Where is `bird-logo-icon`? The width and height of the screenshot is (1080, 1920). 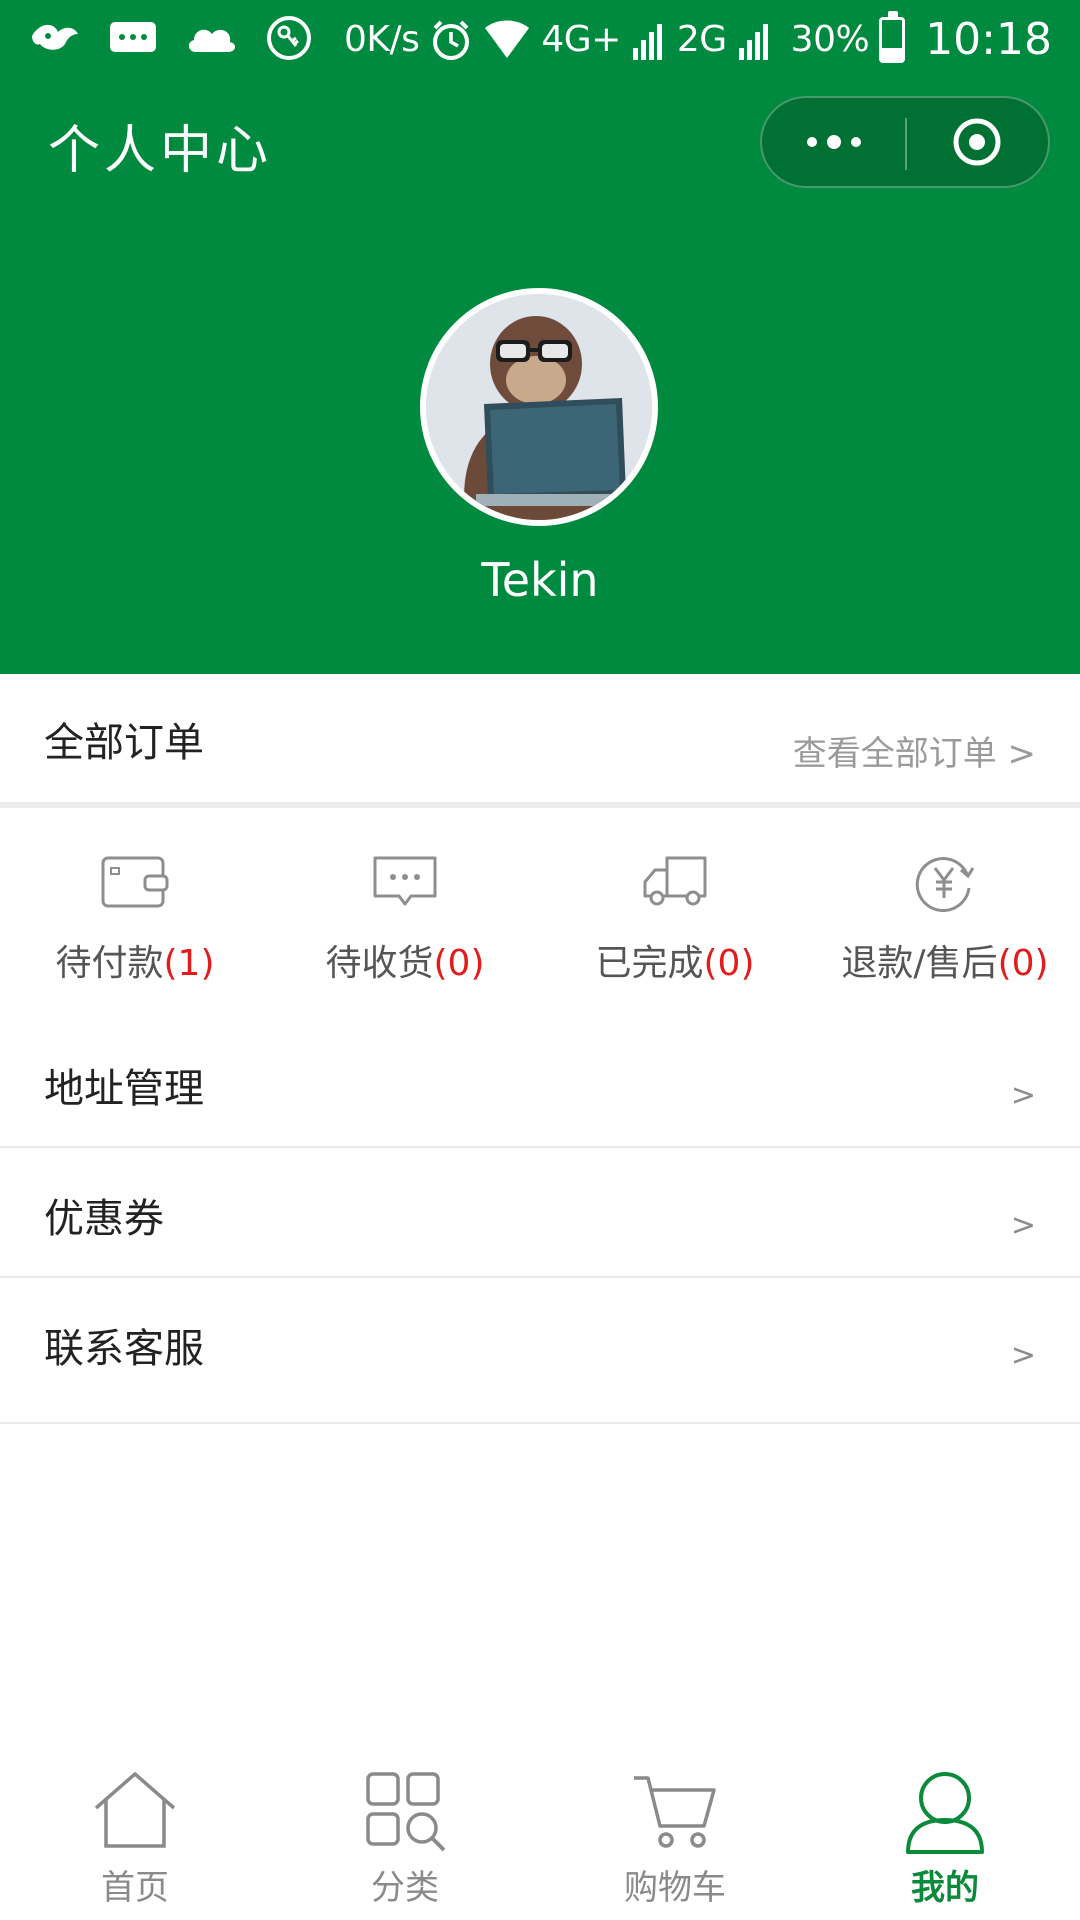 bird-logo-icon is located at coordinates (55, 37).